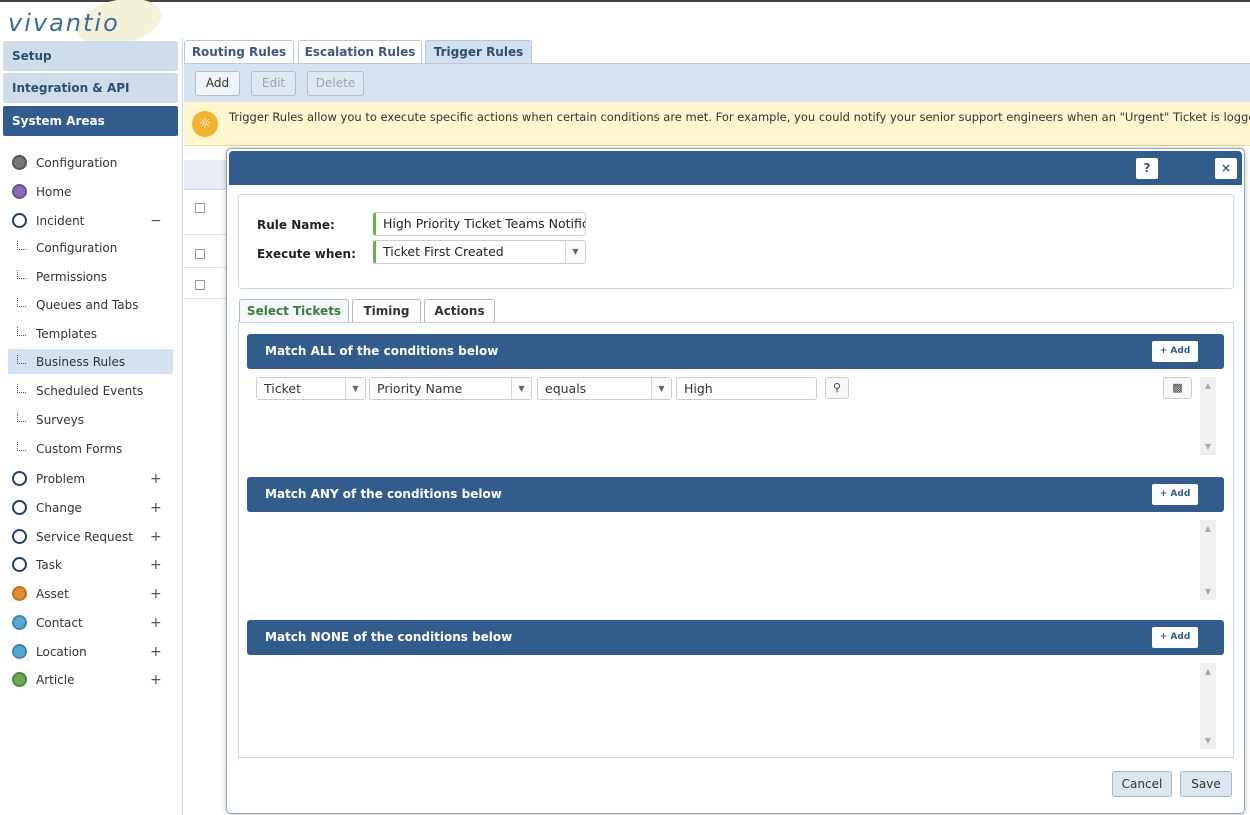  Describe the element at coordinates (478, 52) in the screenshot. I see `tab-trigger-rules: Trigger Rules` at that location.